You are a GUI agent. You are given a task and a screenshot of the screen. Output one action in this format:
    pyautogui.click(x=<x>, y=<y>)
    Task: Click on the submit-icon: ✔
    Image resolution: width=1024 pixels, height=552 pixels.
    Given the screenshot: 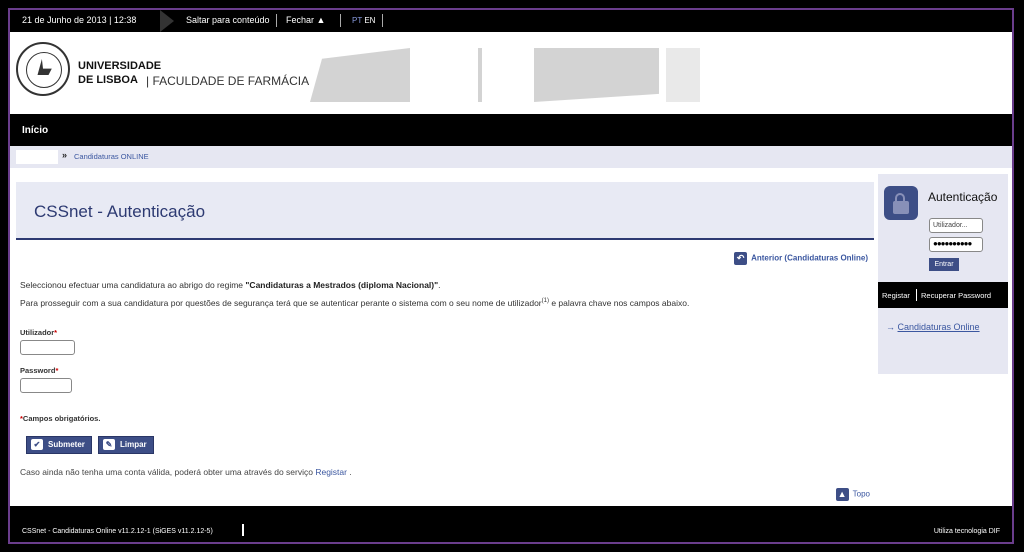 What is the action you would take?
    pyautogui.click(x=37, y=445)
    